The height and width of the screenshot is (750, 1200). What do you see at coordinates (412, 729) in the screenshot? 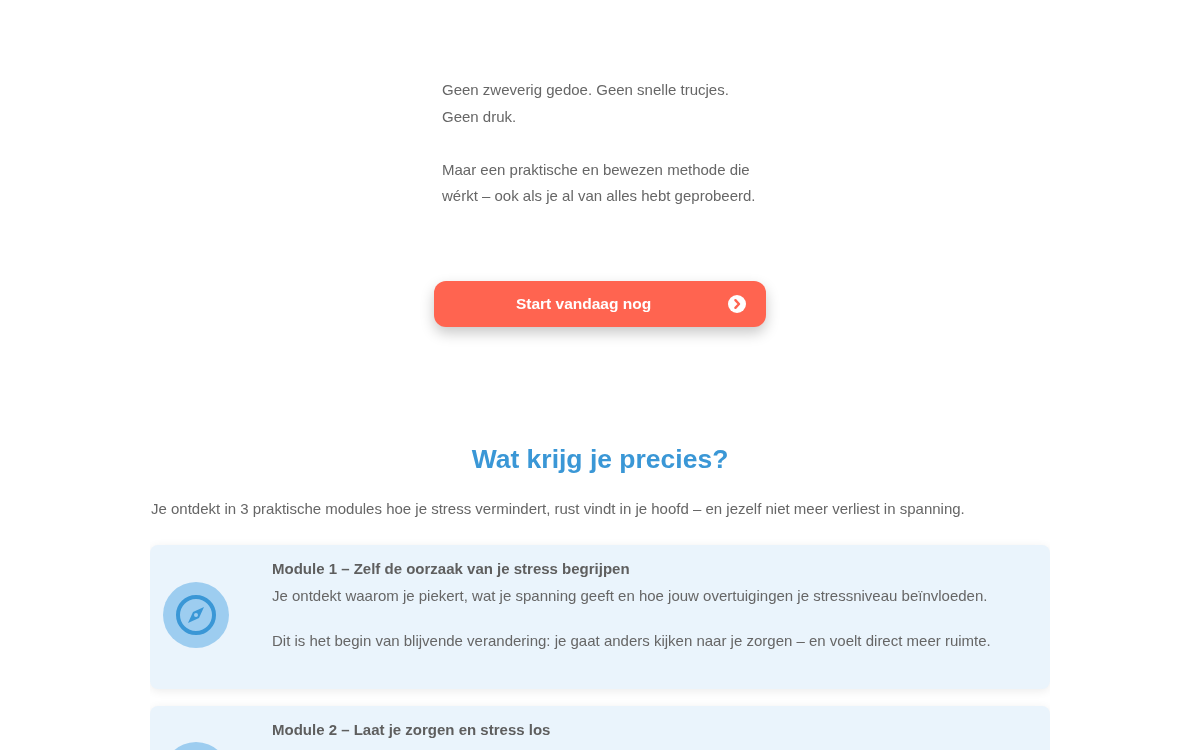
I see `module-title: Module 2 – Laat je zorgen en stress los` at bounding box center [412, 729].